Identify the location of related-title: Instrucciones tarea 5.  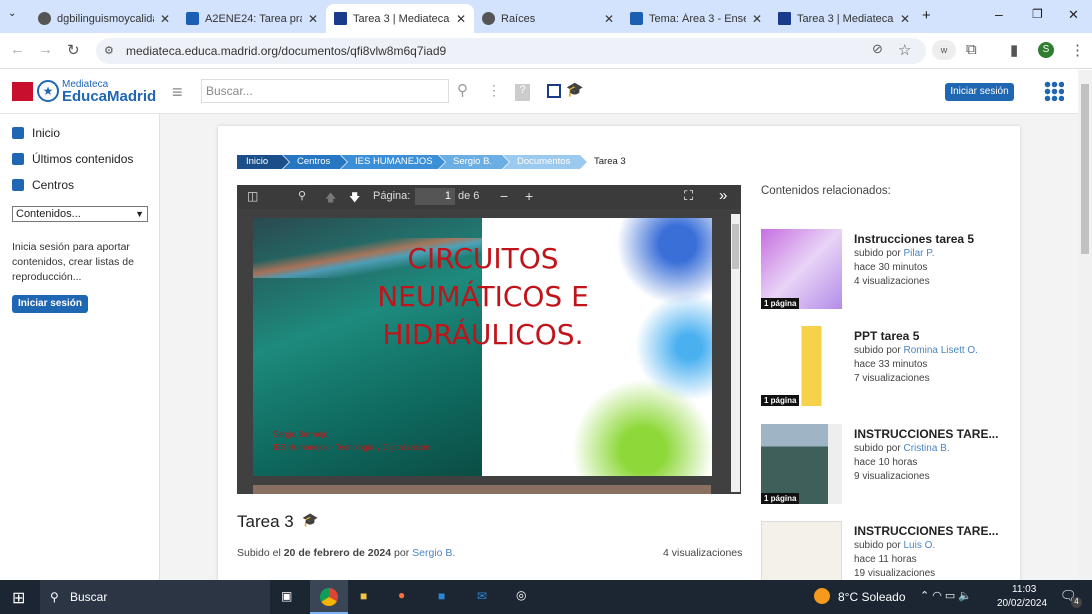
(914, 239).